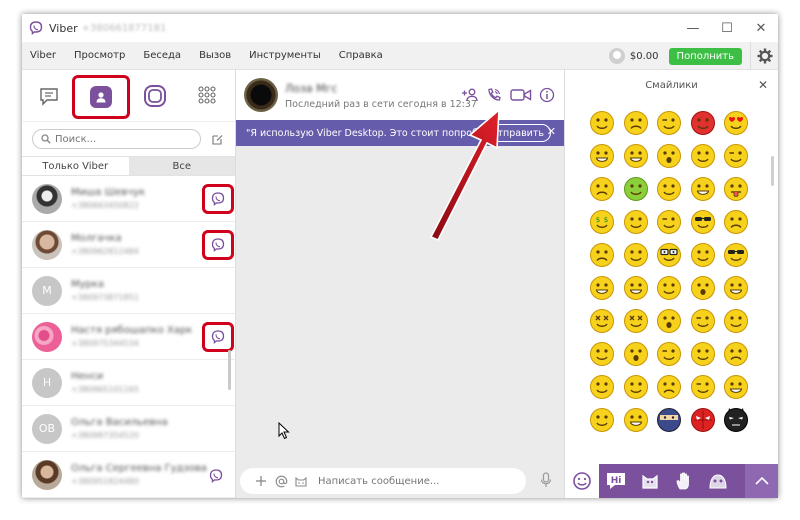 The image size is (800, 520). What do you see at coordinates (229, 370) in the screenshot?
I see `contact-list-scrollbar` at bounding box center [229, 370].